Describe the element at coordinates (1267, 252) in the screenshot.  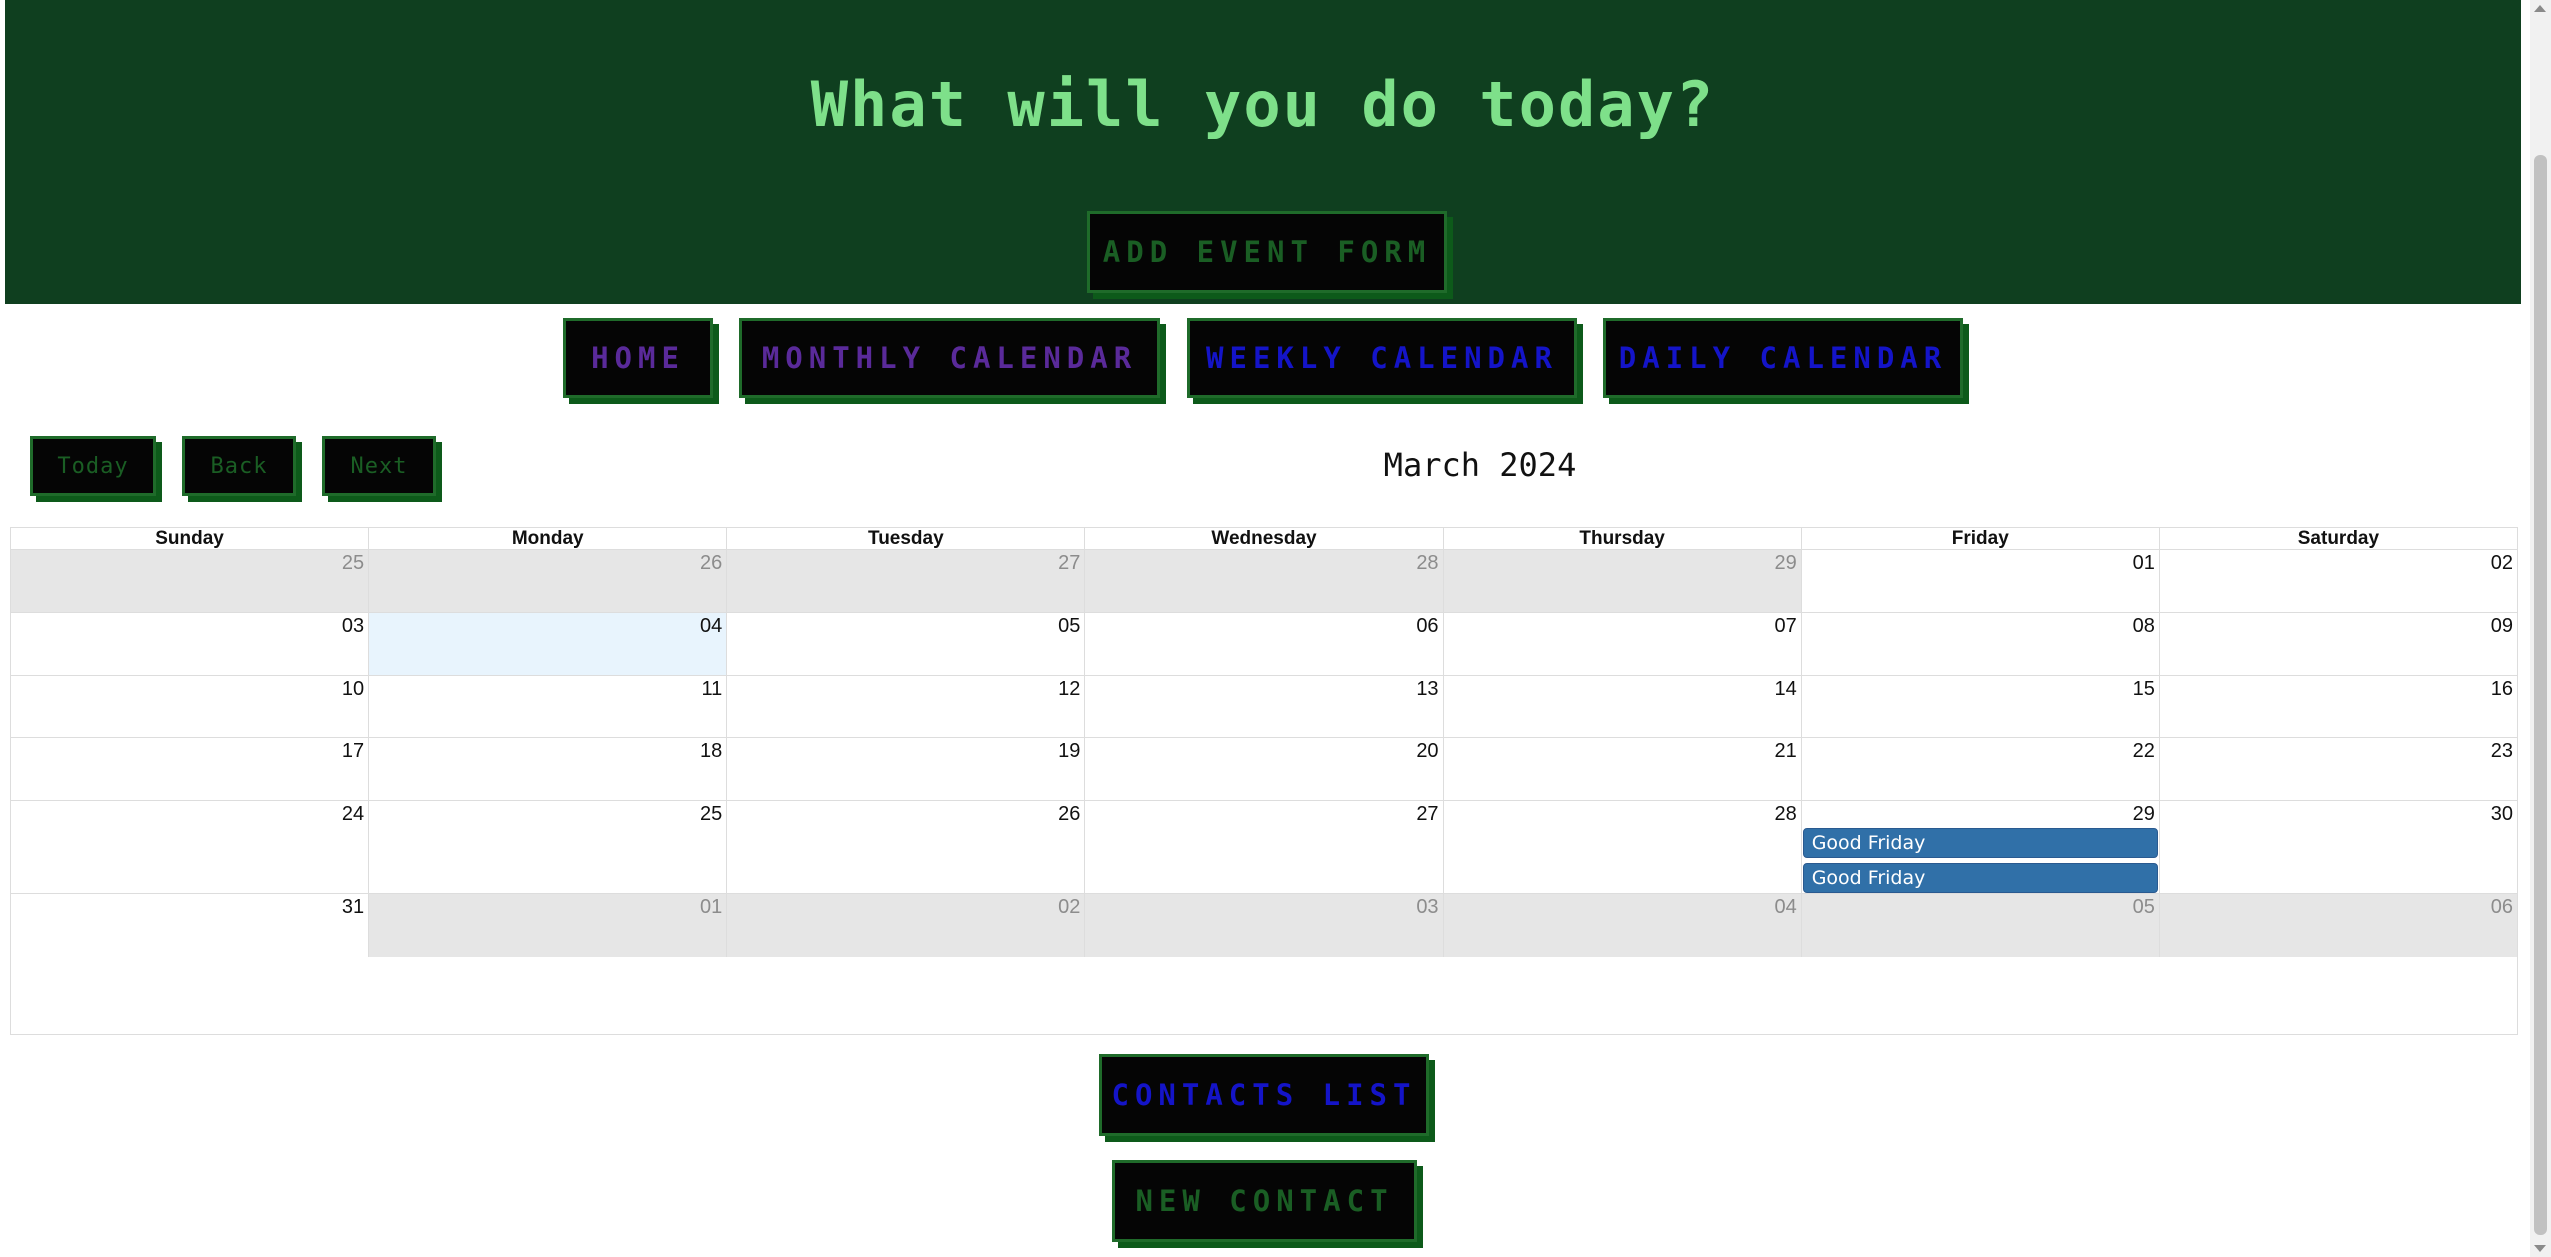
I see `add-event-form-button: ADD EVENT FORM` at that location.